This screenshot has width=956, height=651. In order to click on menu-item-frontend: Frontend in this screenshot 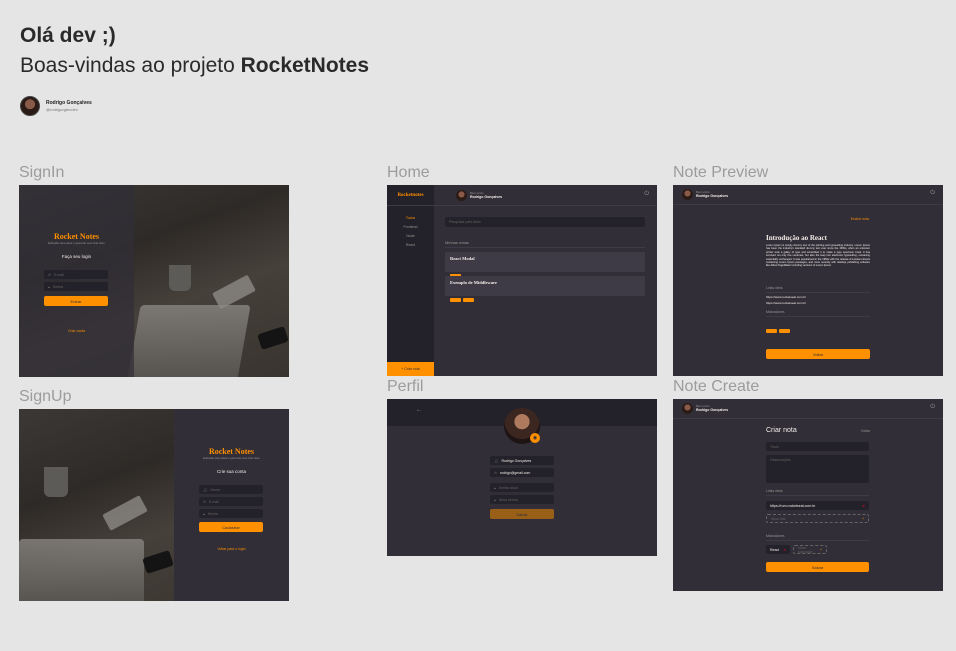, I will do `click(410, 227)`.